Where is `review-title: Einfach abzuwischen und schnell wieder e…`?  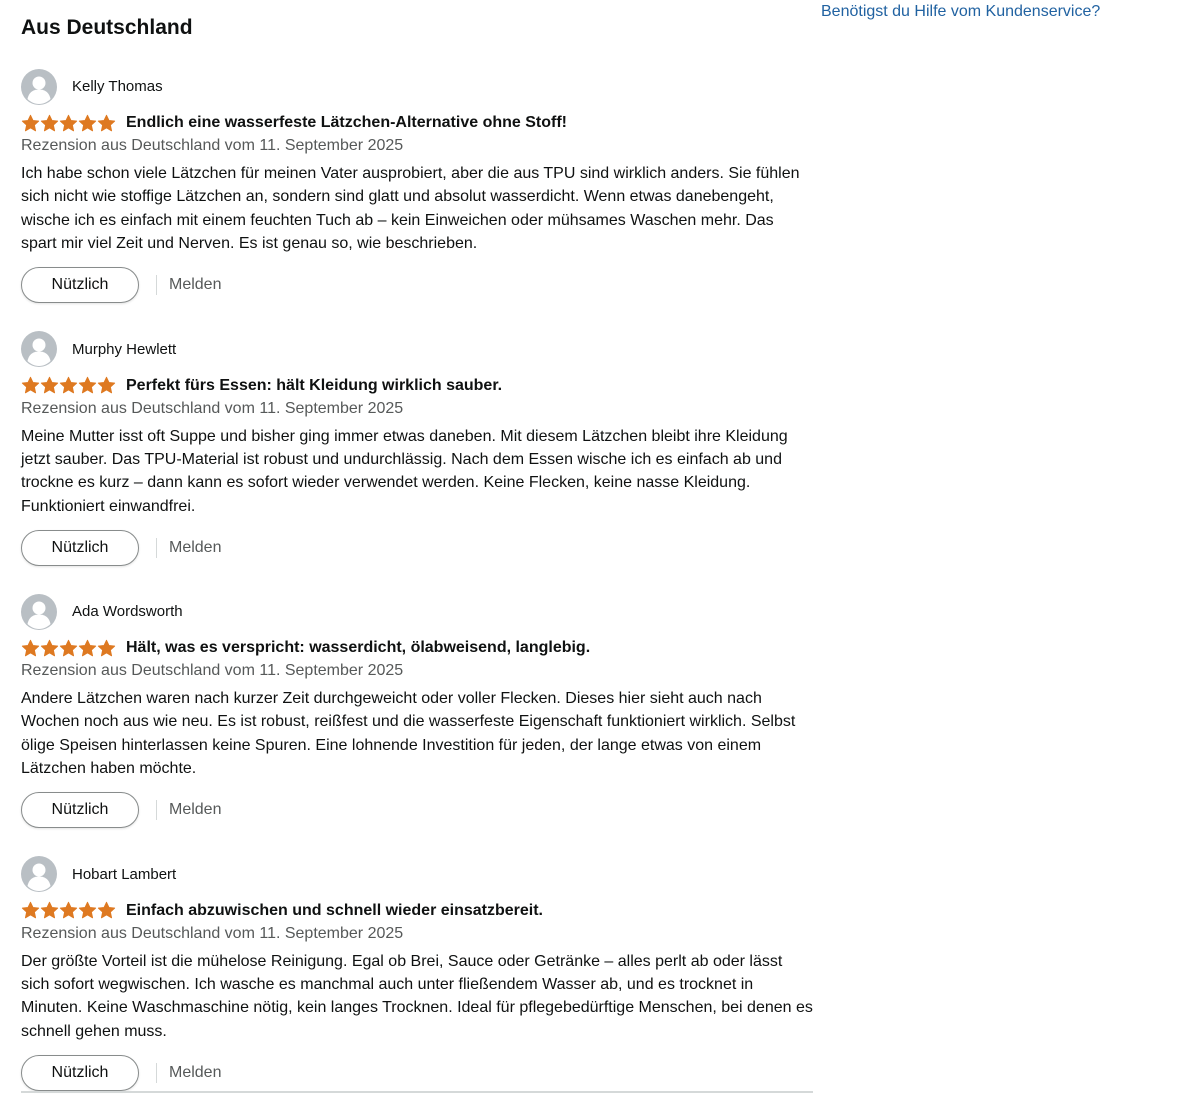
review-title: Einfach abzuwischen und schnell wieder e… is located at coordinates (334, 911).